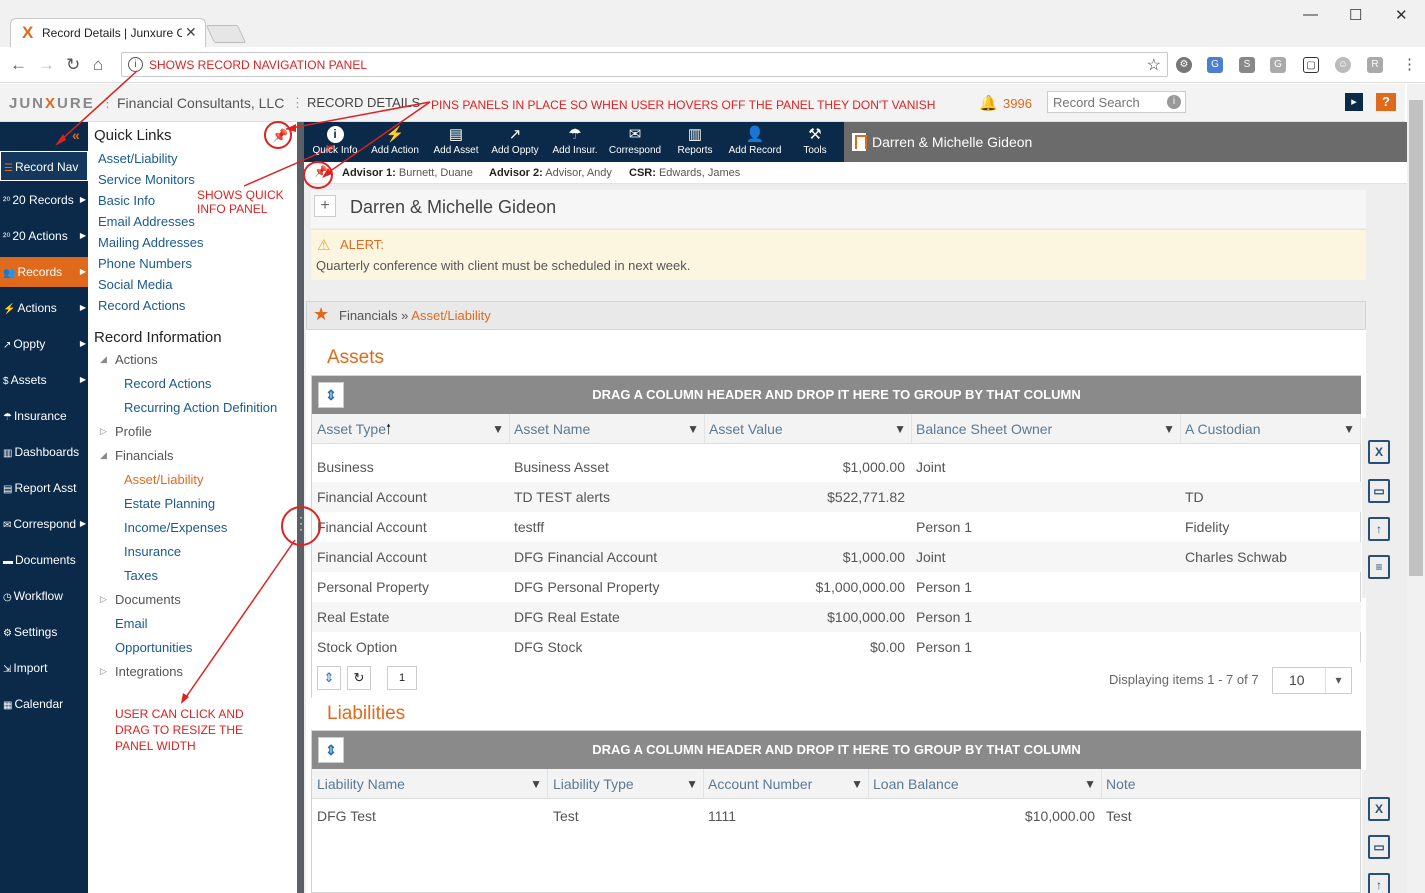 This screenshot has width=1425, height=893. Describe the element at coordinates (1354, 102) in the screenshot. I see `user-menu-icon: ▸` at that location.